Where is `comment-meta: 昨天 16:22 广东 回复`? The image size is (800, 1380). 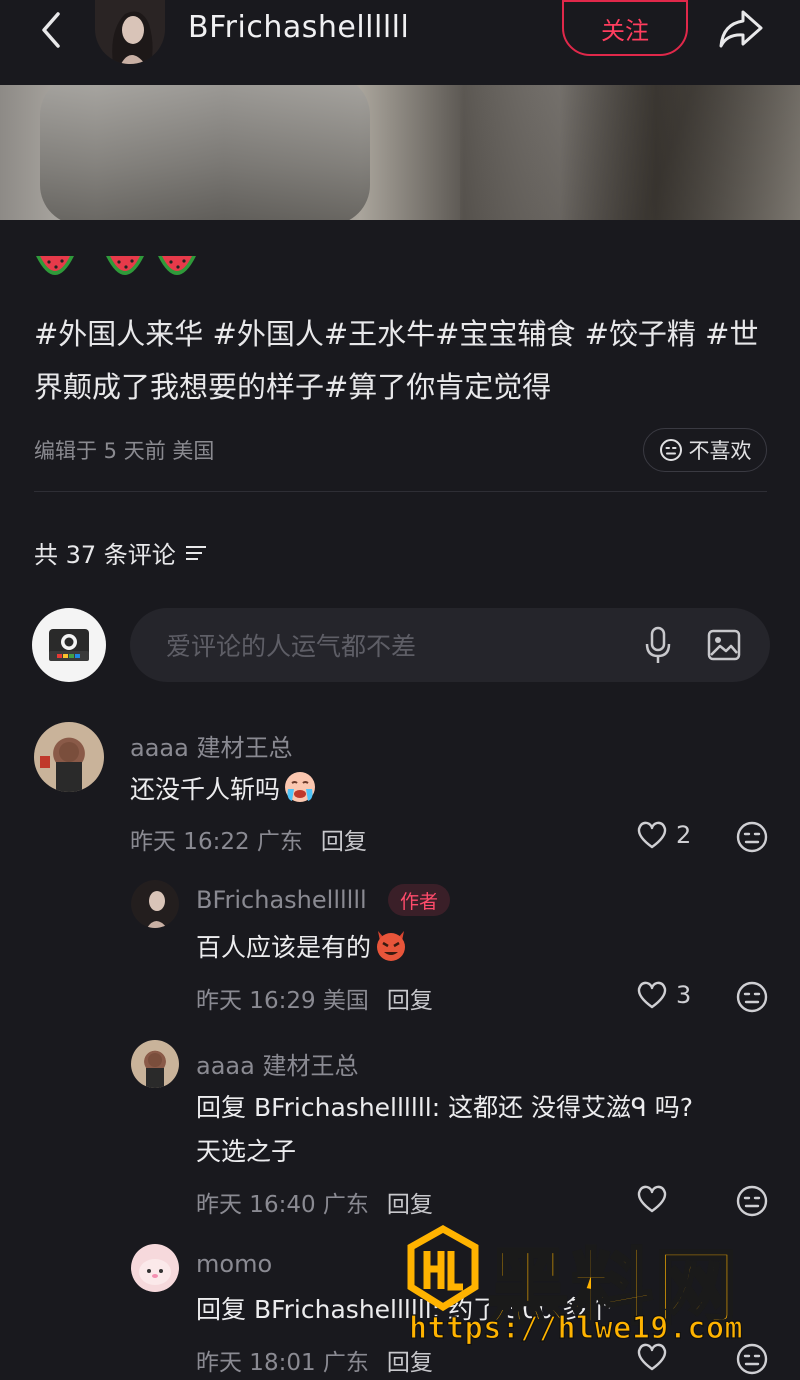 comment-meta: 昨天 16:22 广东 回复 is located at coordinates (248, 839).